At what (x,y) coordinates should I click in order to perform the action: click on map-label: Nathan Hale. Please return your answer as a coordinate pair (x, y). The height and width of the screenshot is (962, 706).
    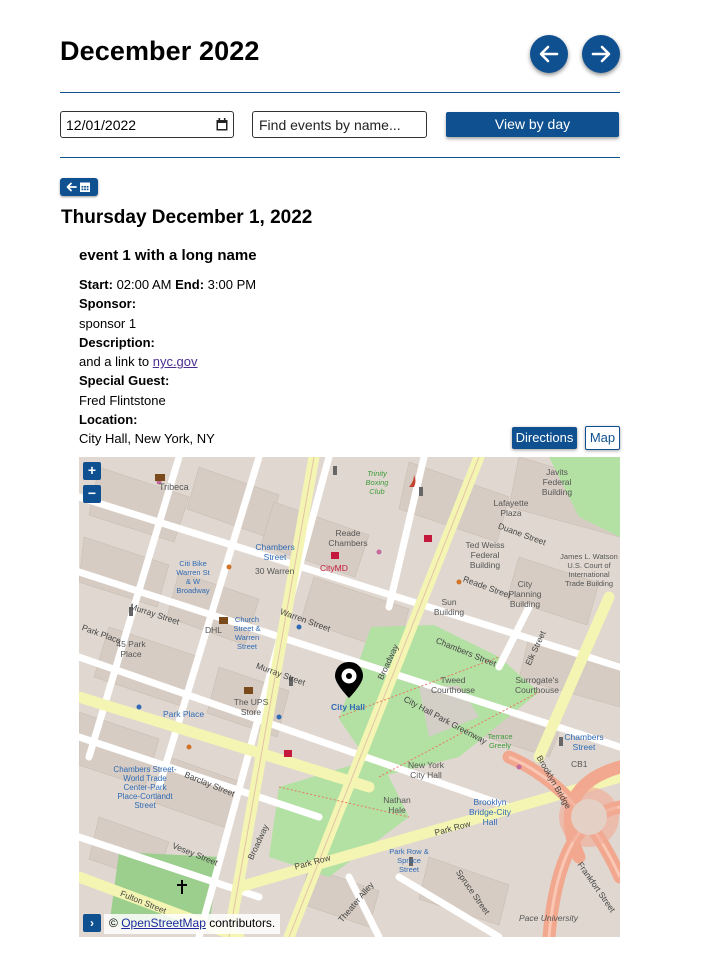
    Looking at the image, I should click on (397, 805).